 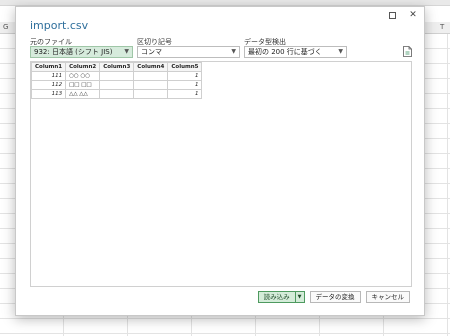 What do you see at coordinates (185, 67) in the screenshot?
I see `column-header: Column5` at bounding box center [185, 67].